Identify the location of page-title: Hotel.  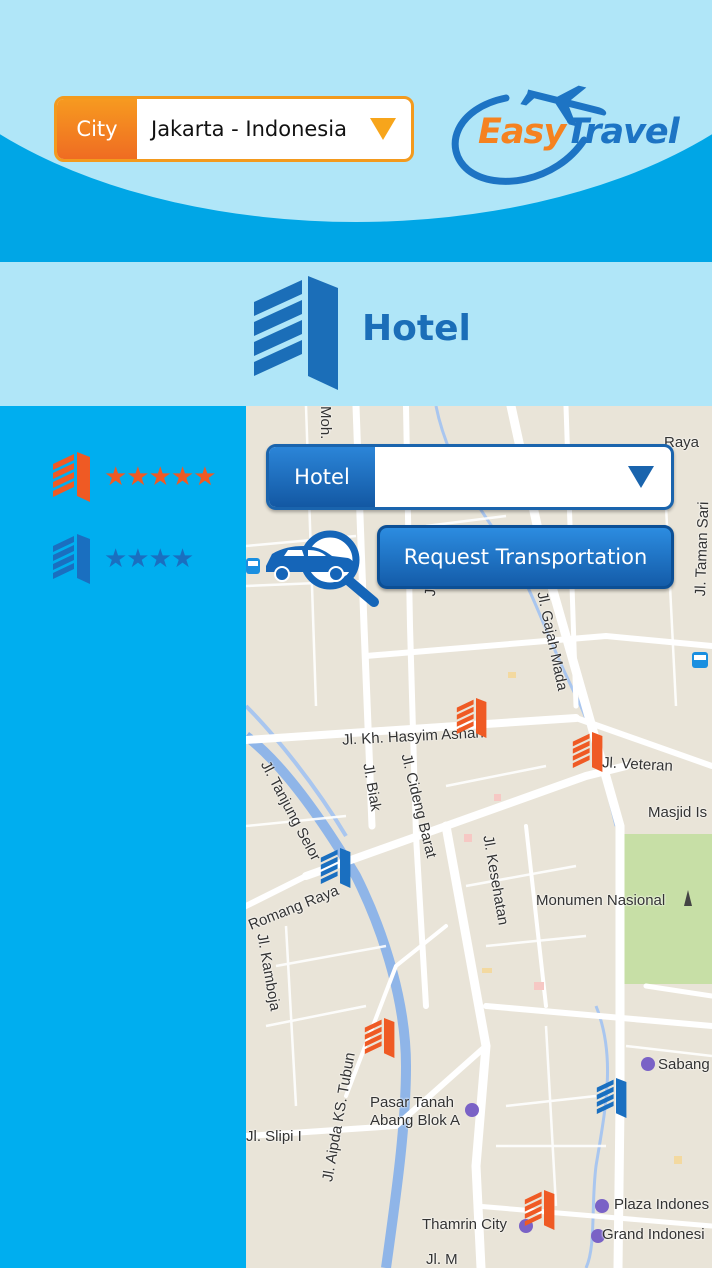
(416, 328).